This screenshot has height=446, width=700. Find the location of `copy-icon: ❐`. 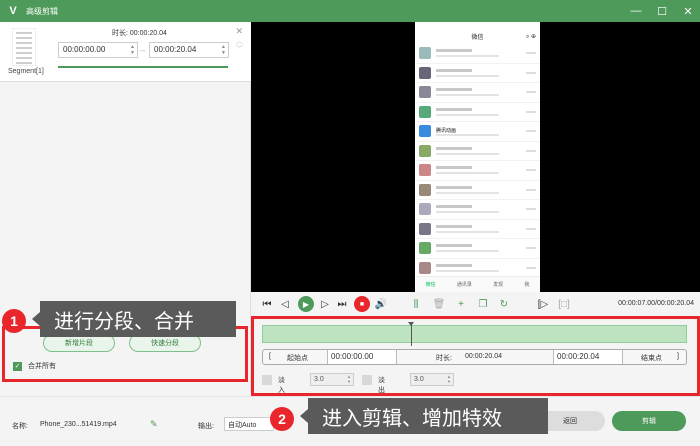

copy-icon: ❐ is located at coordinates (483, 304).